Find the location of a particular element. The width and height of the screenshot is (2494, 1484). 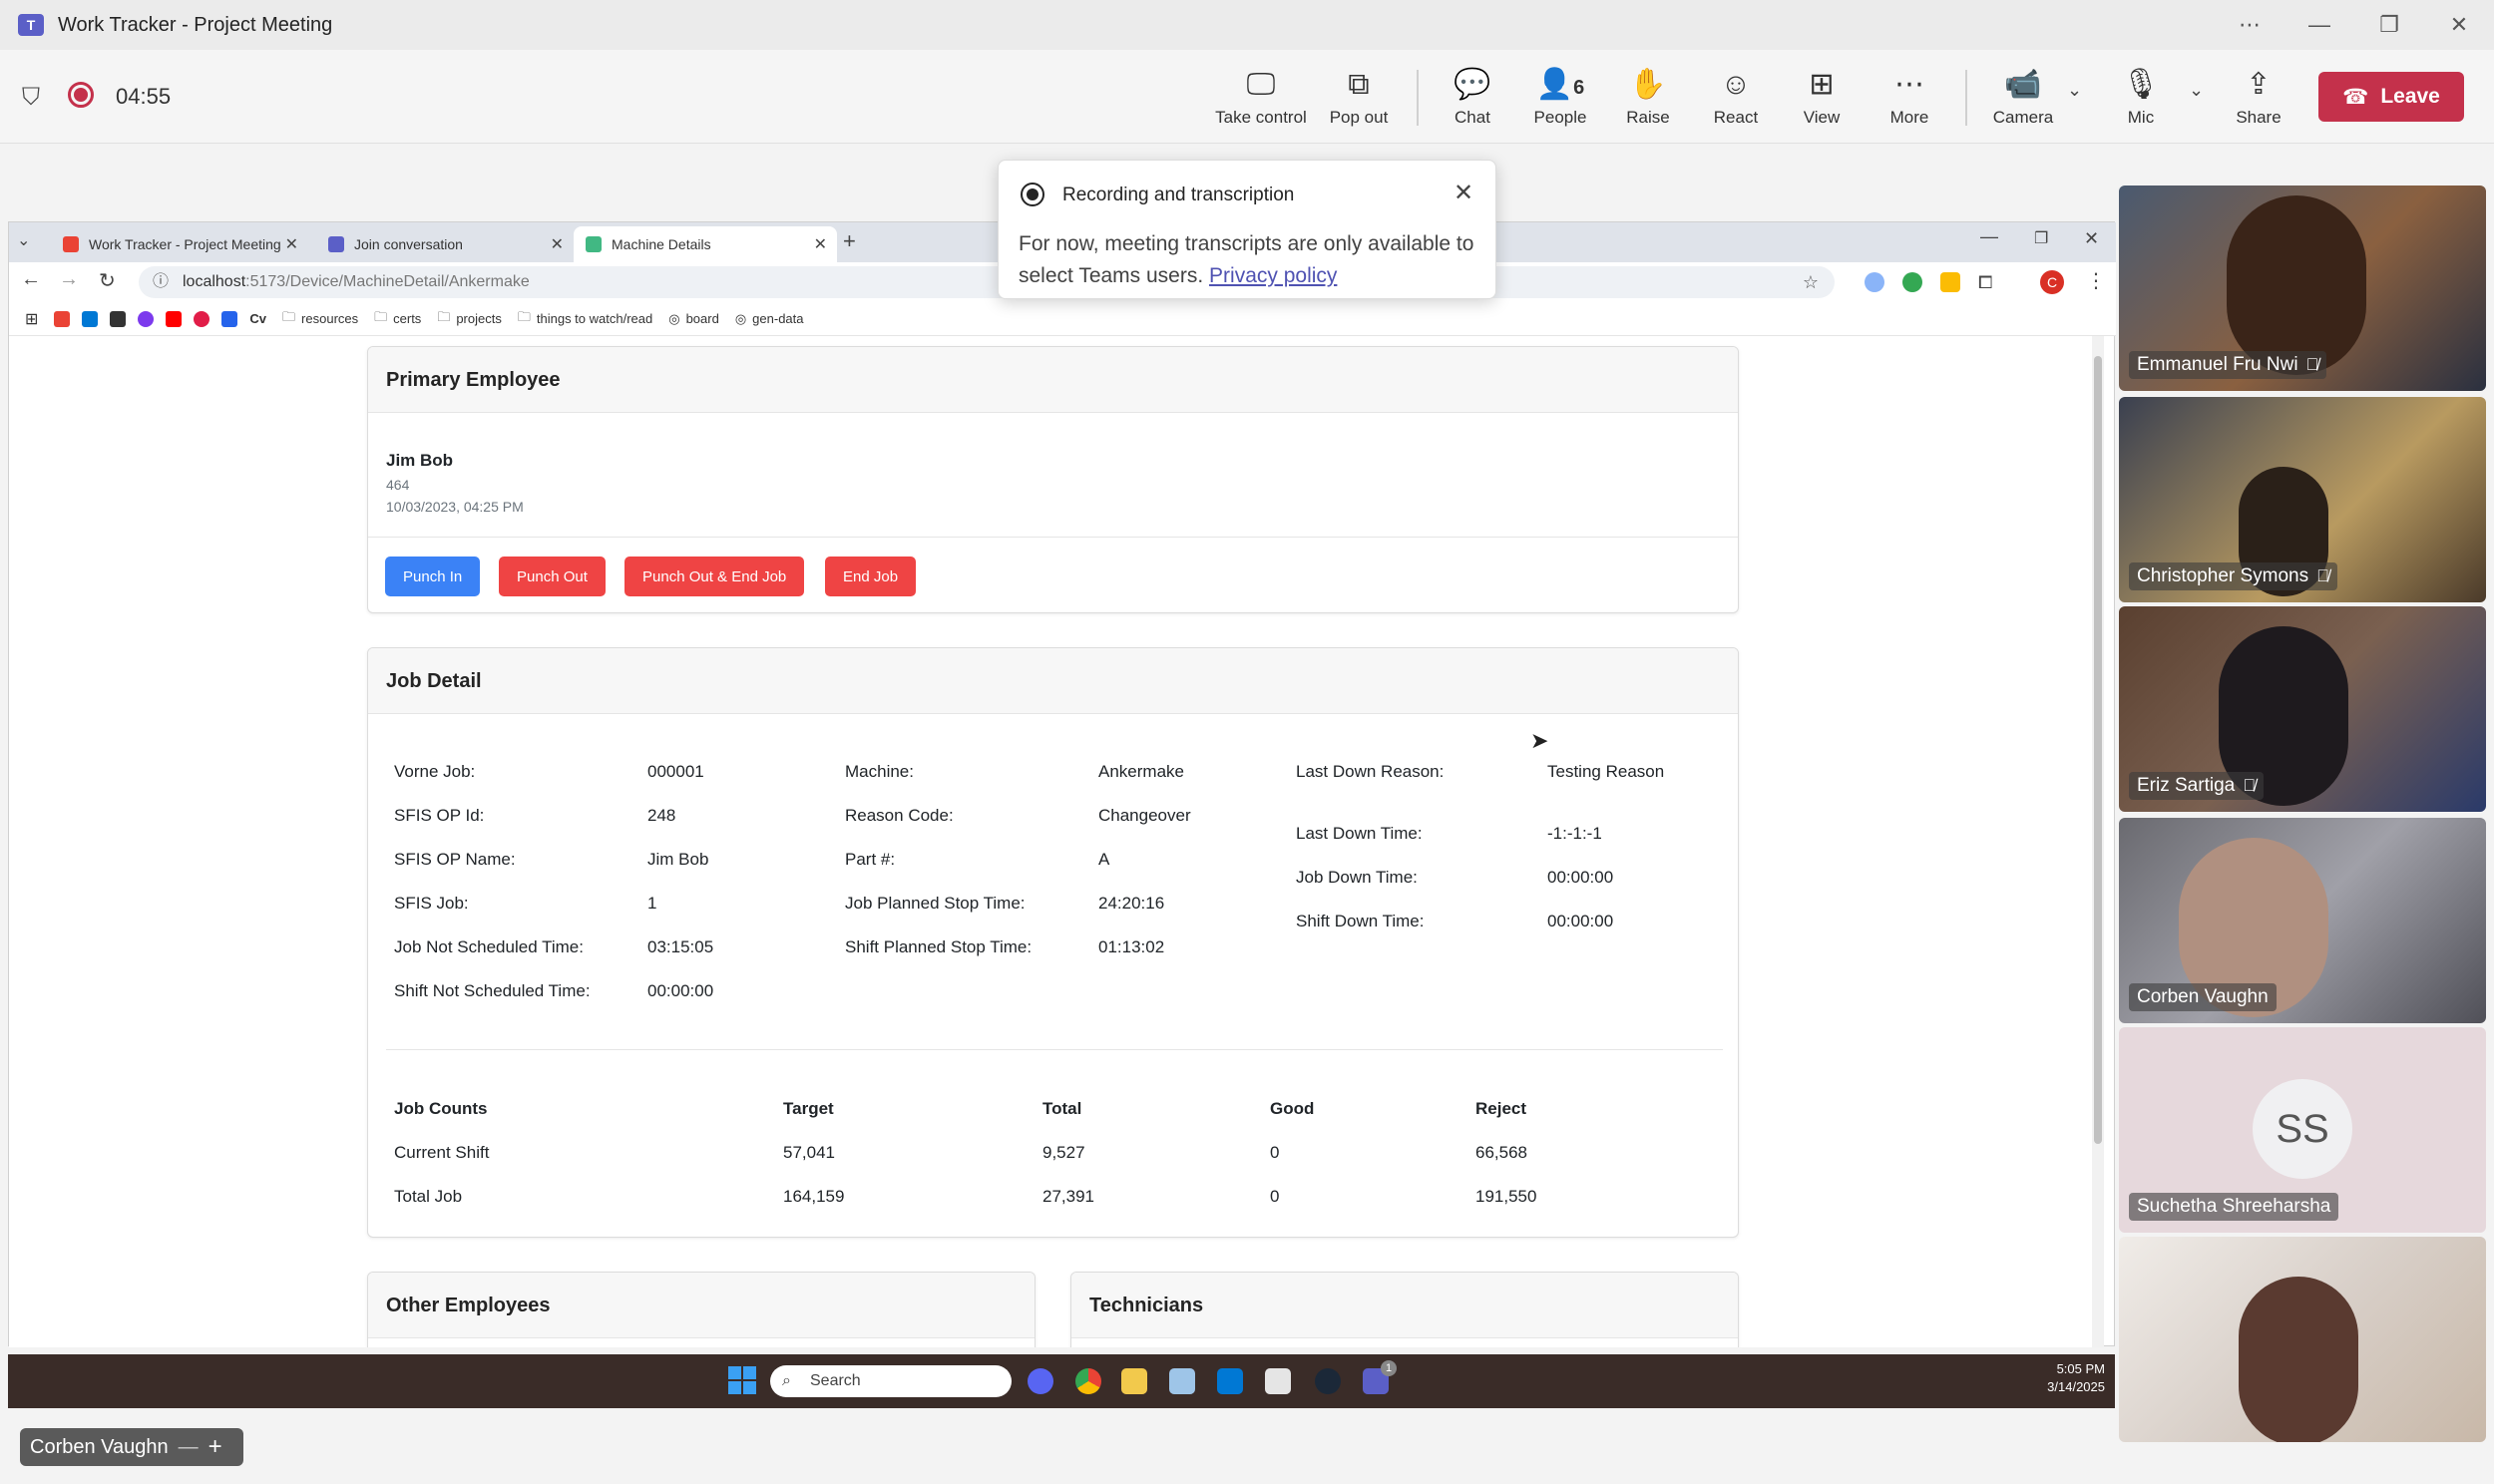

table-cell: 27,391 is located at coordinates (1068, 1196).